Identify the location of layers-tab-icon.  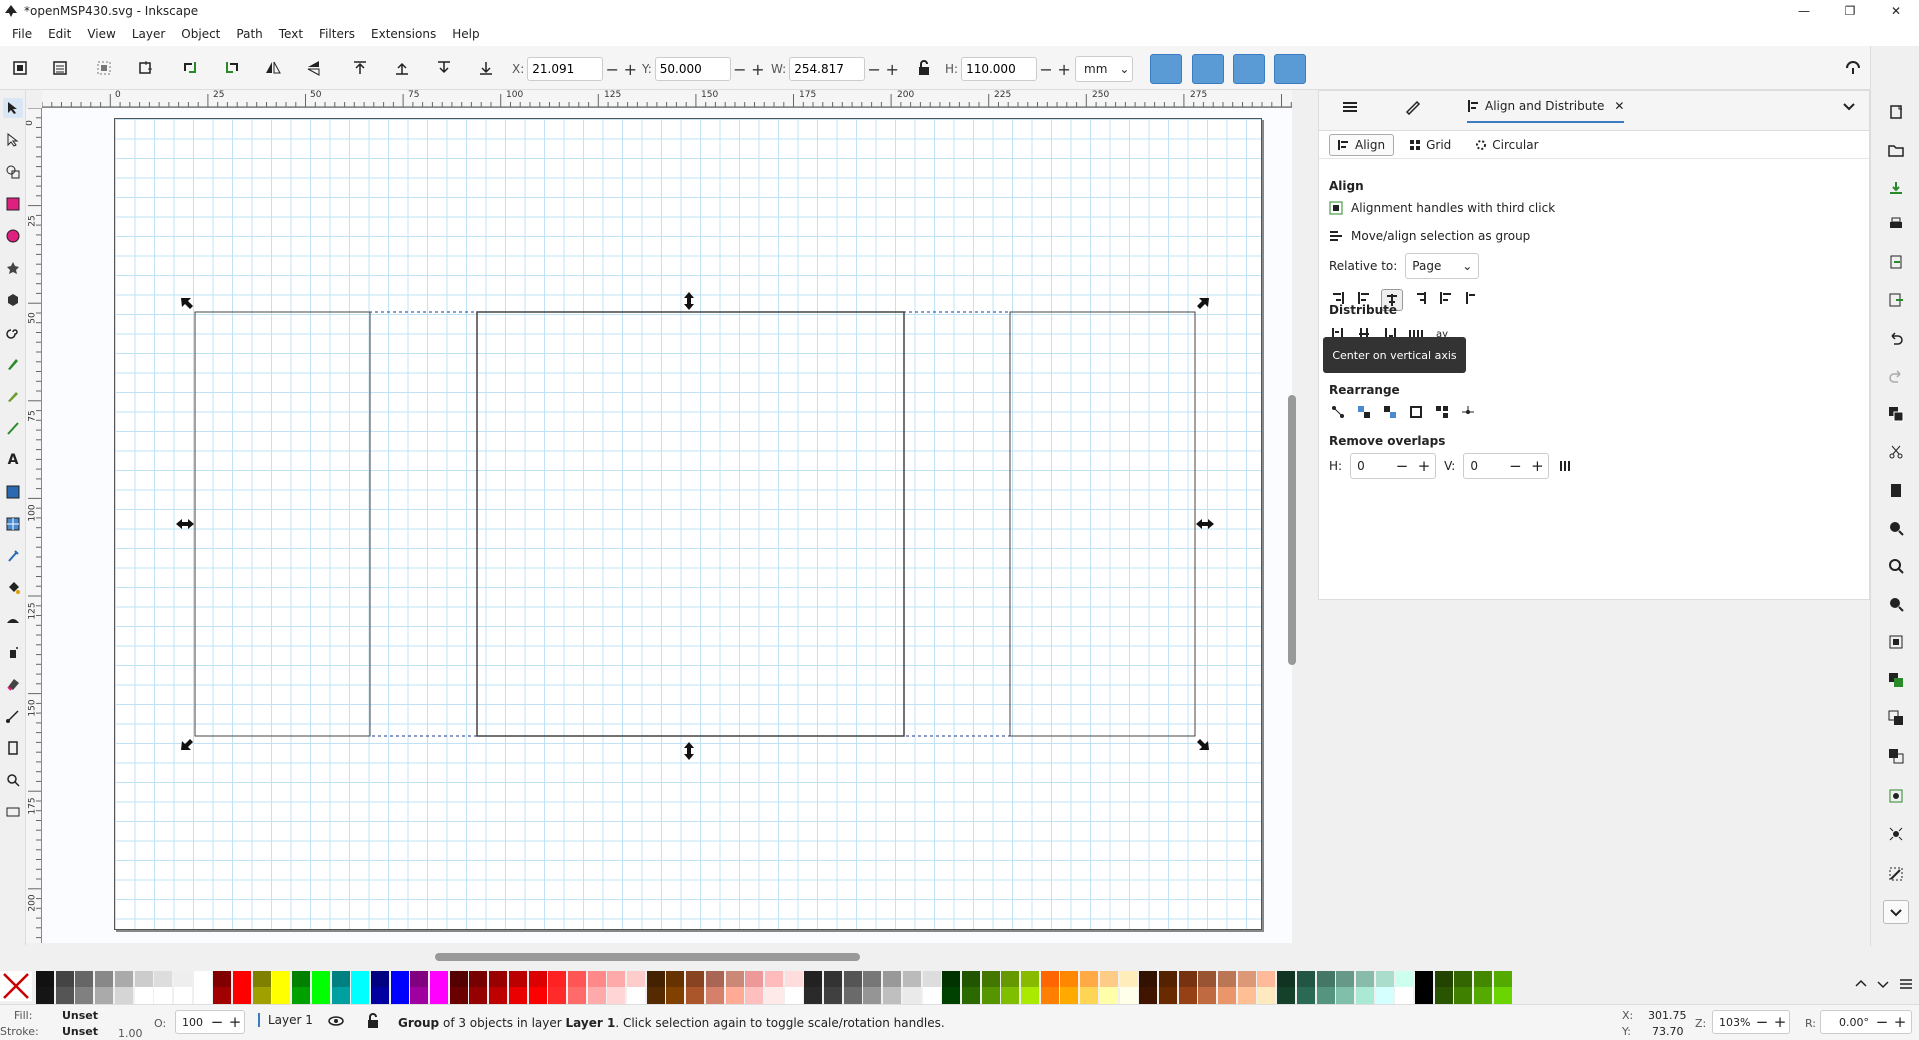
(1350, 107).